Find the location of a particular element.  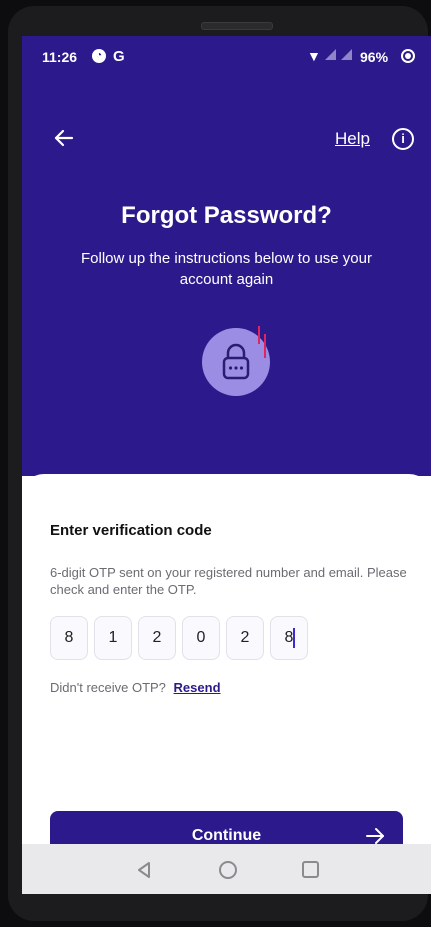

page-title: Forgot Password? is located at coordinates (226, 215).